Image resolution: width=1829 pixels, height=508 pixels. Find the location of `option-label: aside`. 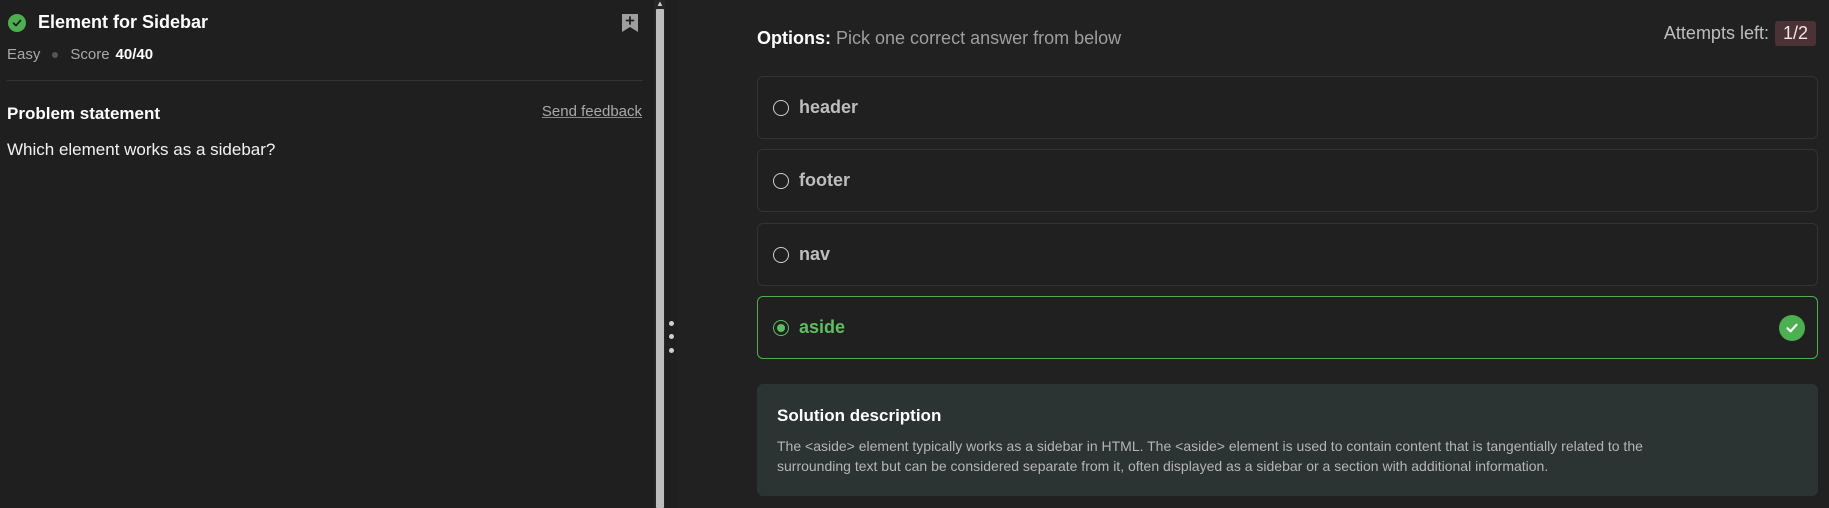

option-label: aside is located at coordinates (822, 327).